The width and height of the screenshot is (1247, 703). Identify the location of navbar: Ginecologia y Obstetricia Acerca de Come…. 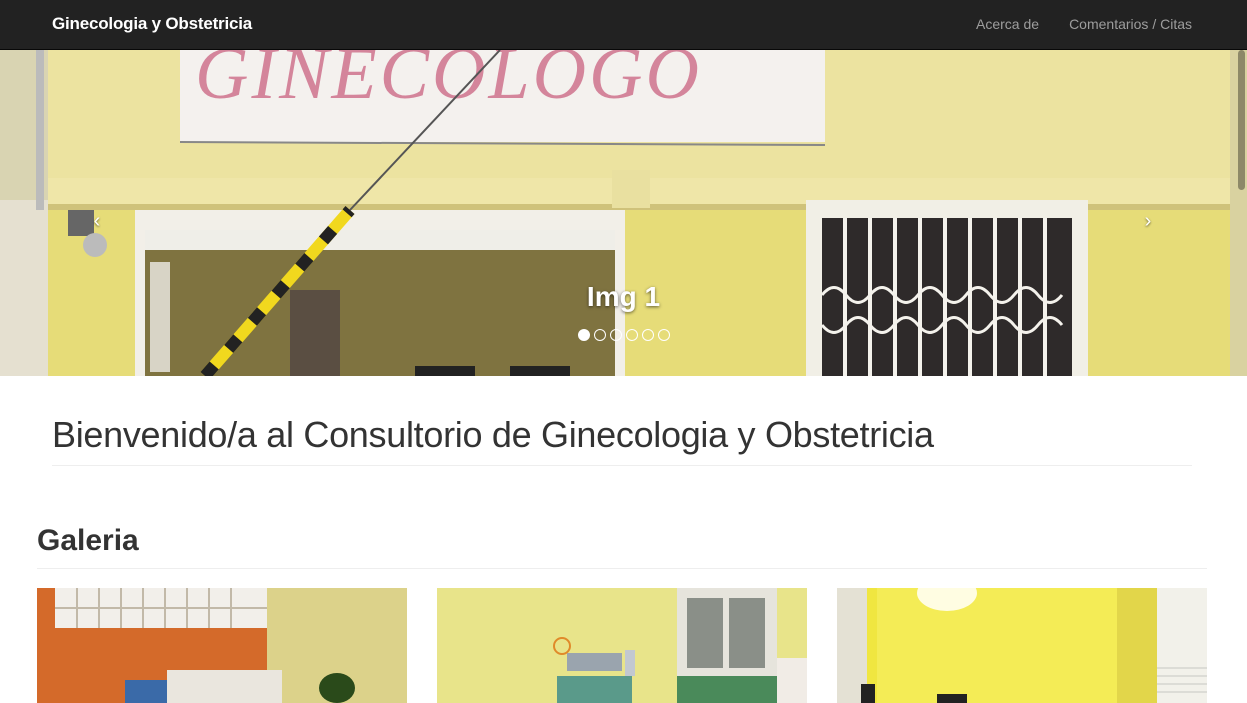
(623, 25).